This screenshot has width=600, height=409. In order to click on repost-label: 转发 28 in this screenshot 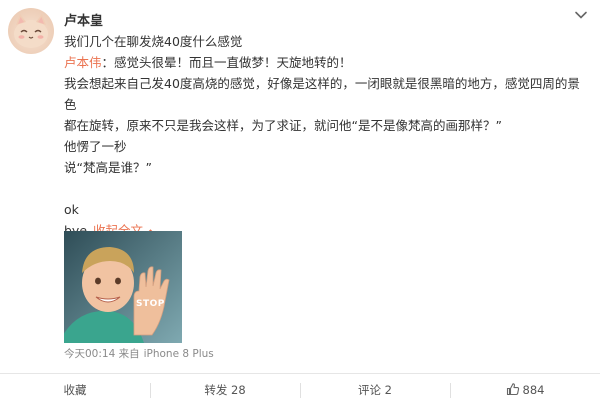, I will do `click(225, 390)`.